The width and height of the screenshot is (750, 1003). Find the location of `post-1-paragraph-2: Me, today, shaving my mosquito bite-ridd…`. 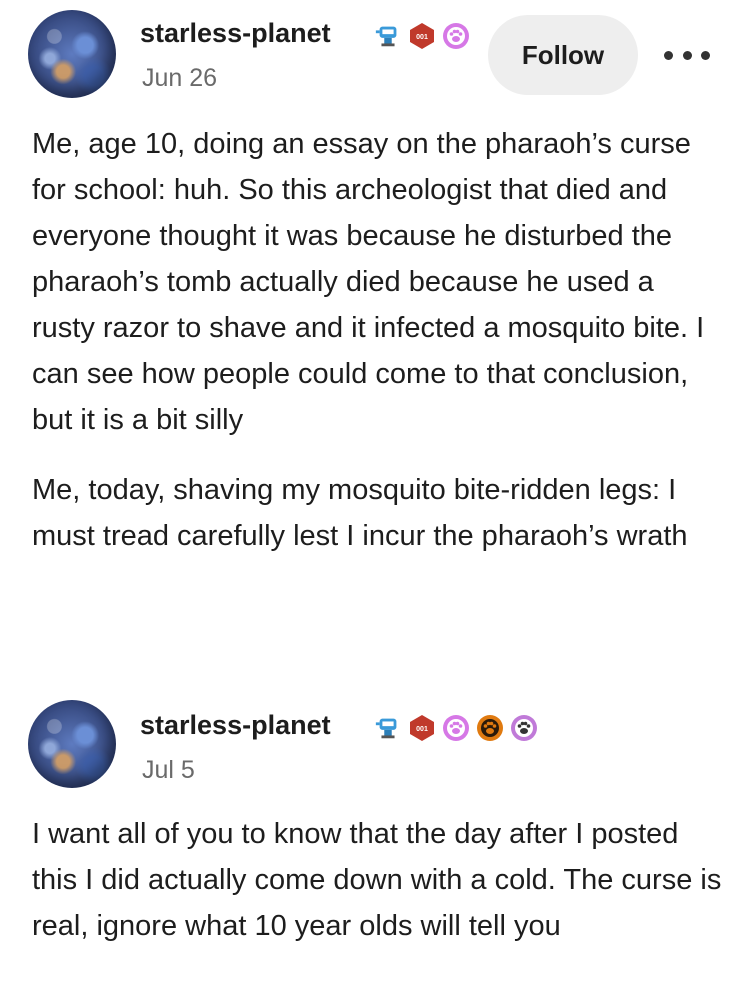

post-1-paragraph-2: Me, today, shaving my mosquito bite-ridd… is located at coordinates (360, 513).